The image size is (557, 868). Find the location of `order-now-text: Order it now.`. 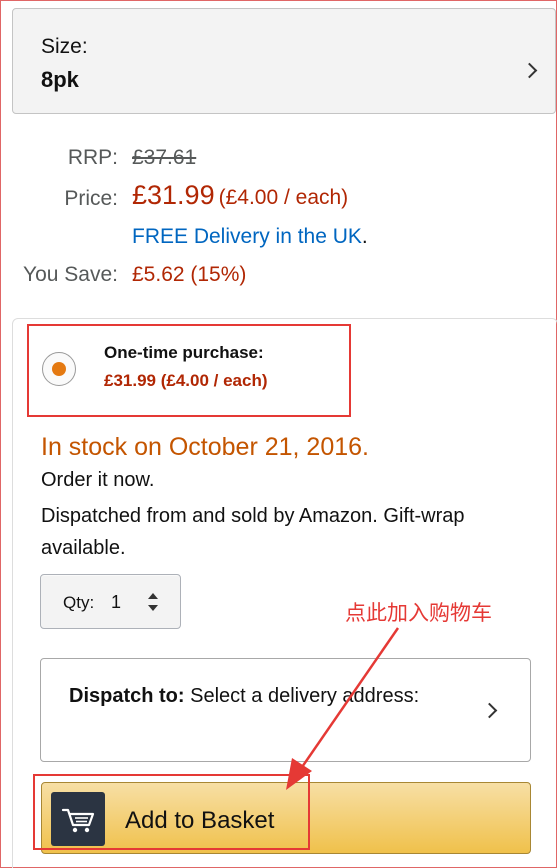

order-now-text: Order it now. is located at coordinates (98, 480).